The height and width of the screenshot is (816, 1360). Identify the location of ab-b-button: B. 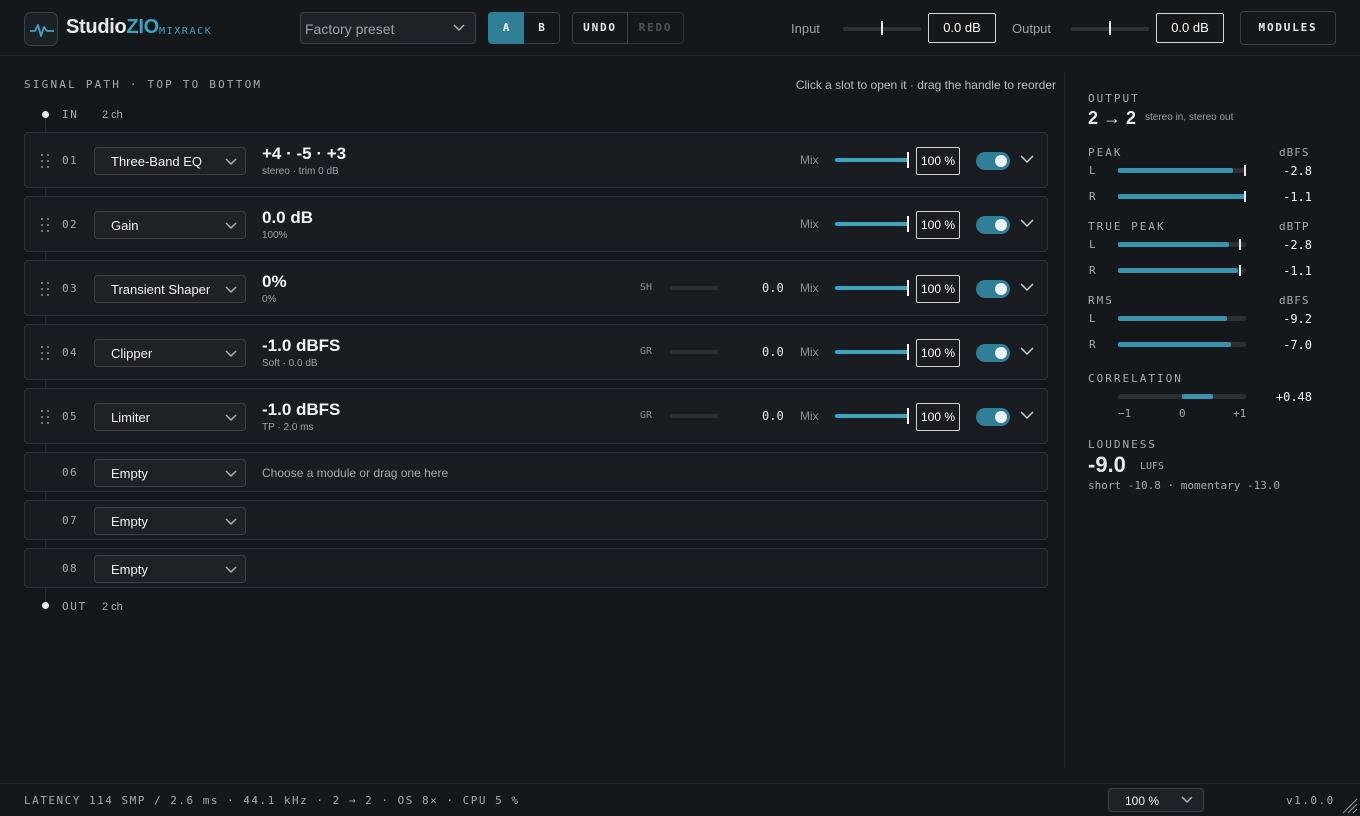
(542, 28).